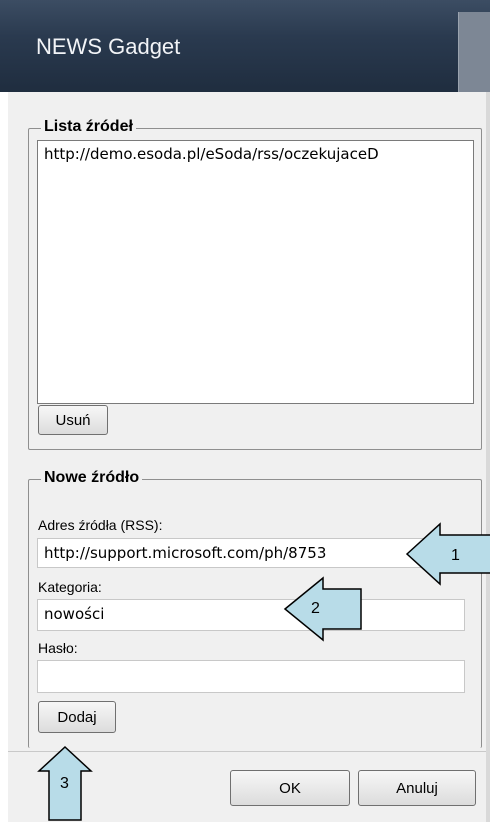  I want to click on sources-legend: Lista źródeł, so click(88, 127).